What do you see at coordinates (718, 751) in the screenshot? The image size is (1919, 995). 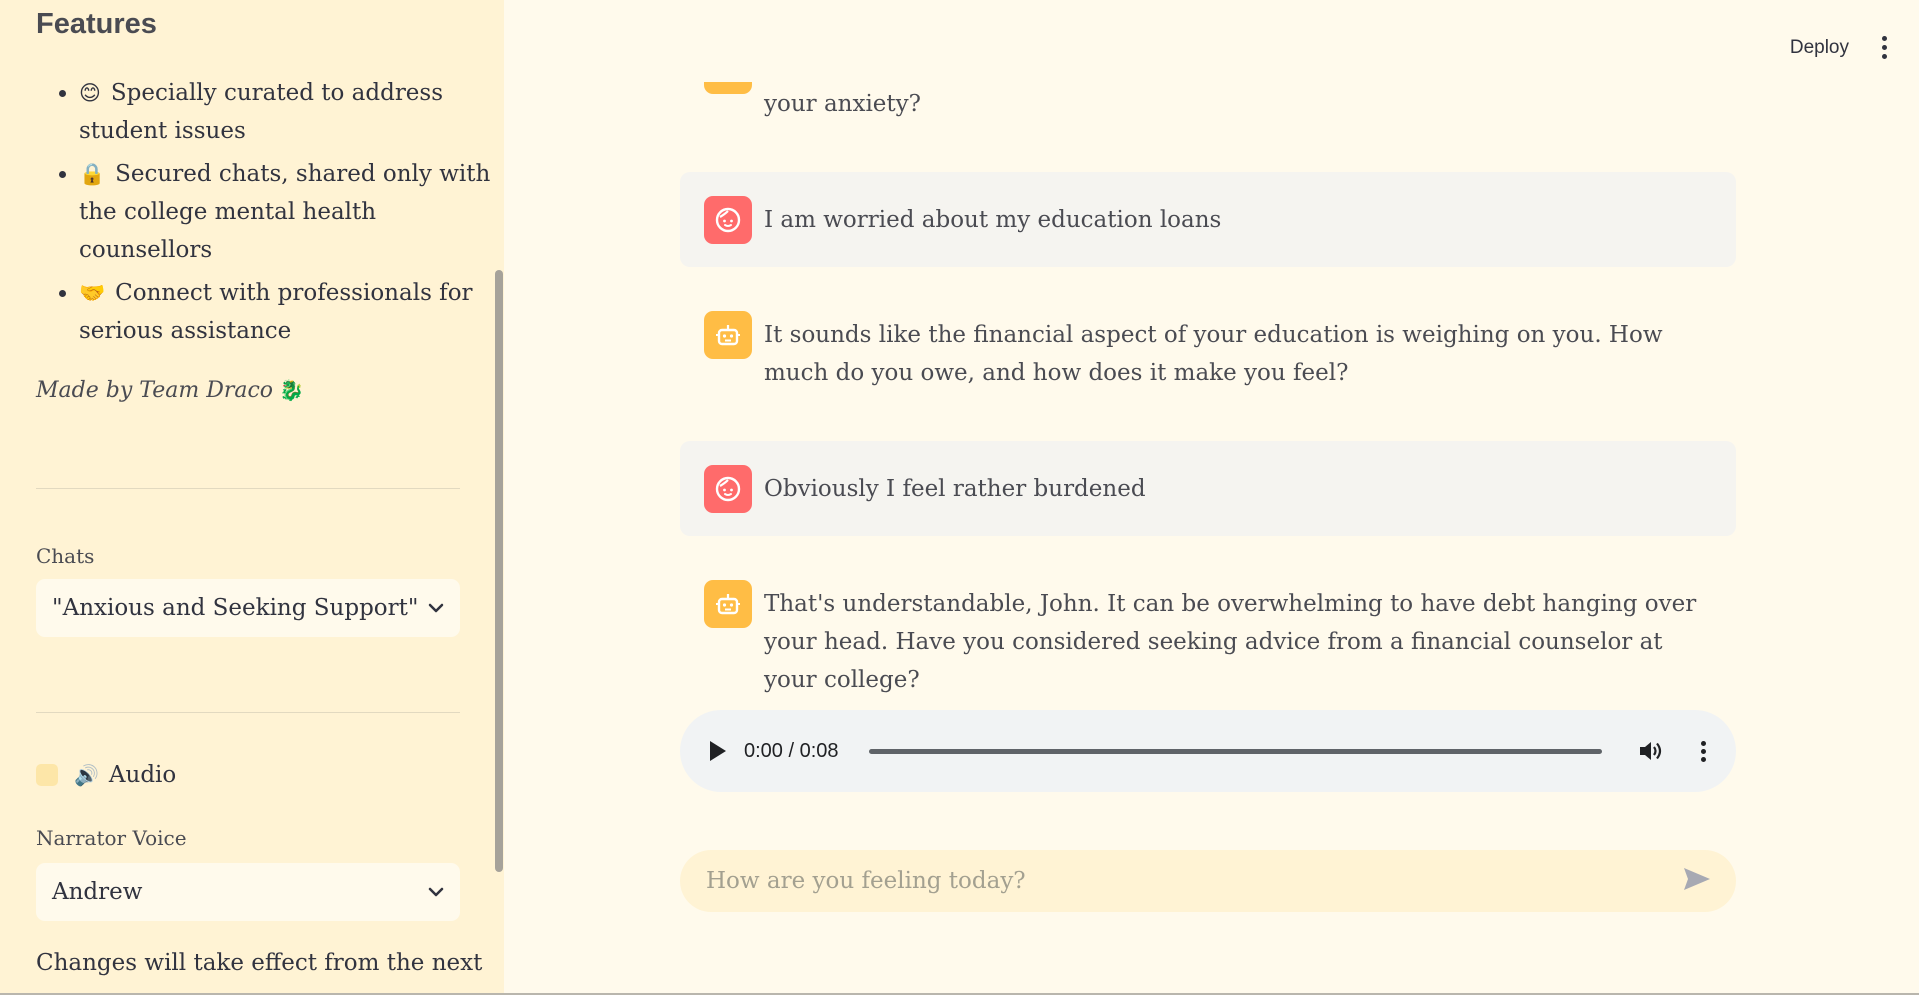 I see `play-icon` at bounding box center [718, 751].